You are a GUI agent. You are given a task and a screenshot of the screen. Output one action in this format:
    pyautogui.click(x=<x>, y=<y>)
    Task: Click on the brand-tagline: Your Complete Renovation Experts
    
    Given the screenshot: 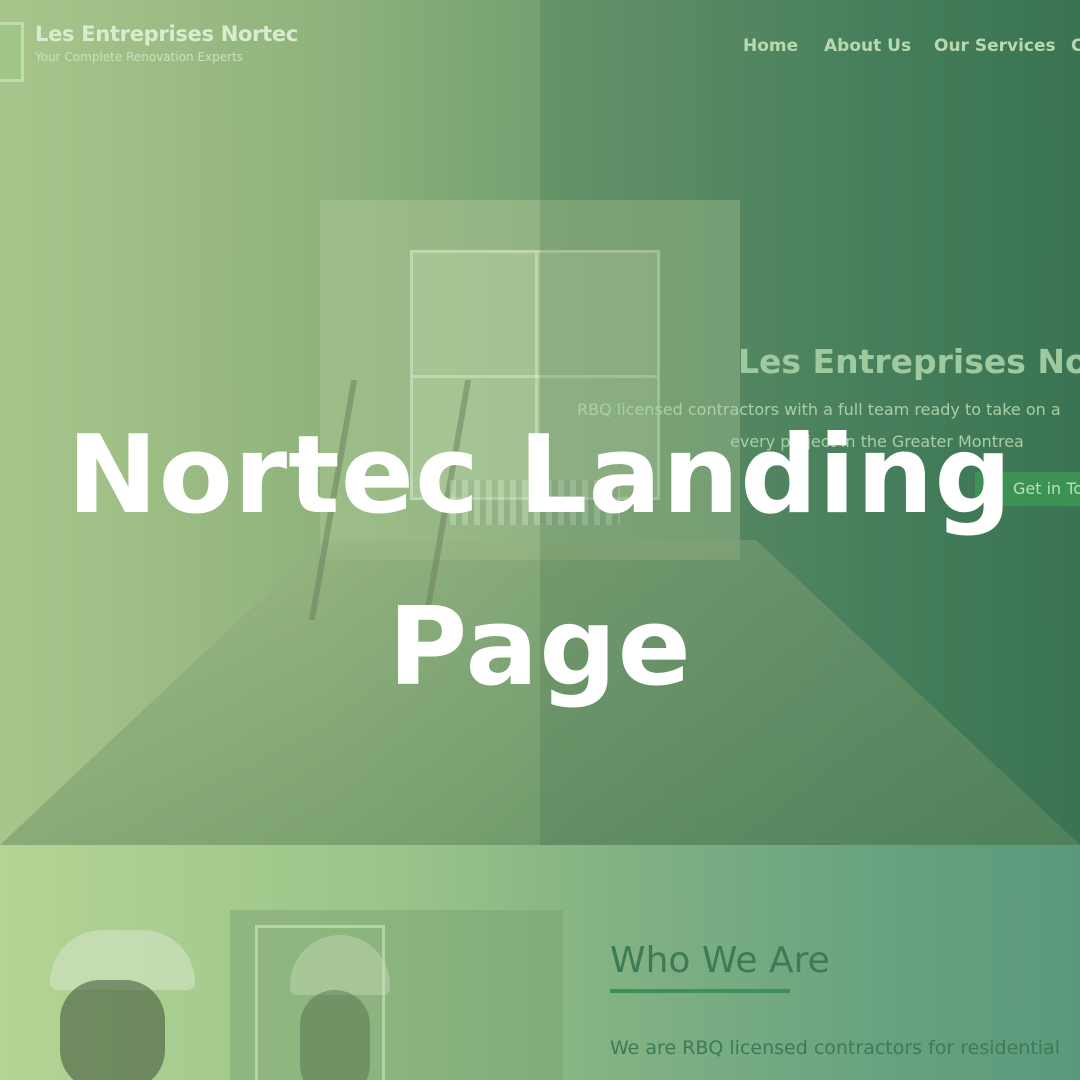 What is the action you would take?
    pyautogui.click(x=139, y=57)
    